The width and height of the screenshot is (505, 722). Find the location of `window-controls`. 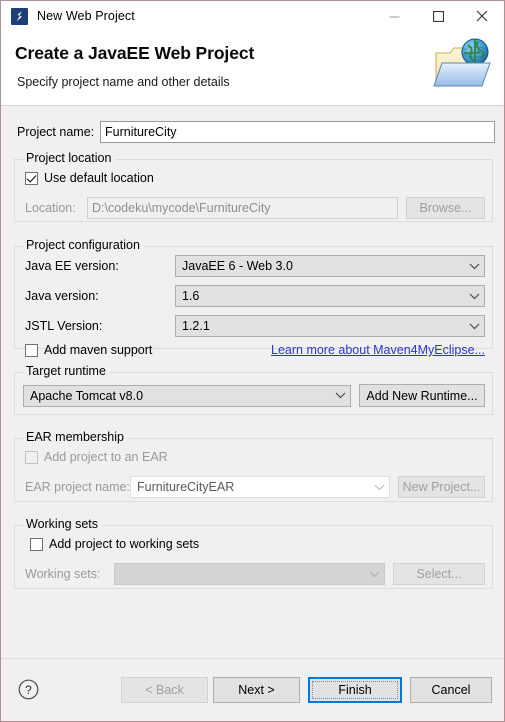

window-controls is located at coordinates (438, 16).